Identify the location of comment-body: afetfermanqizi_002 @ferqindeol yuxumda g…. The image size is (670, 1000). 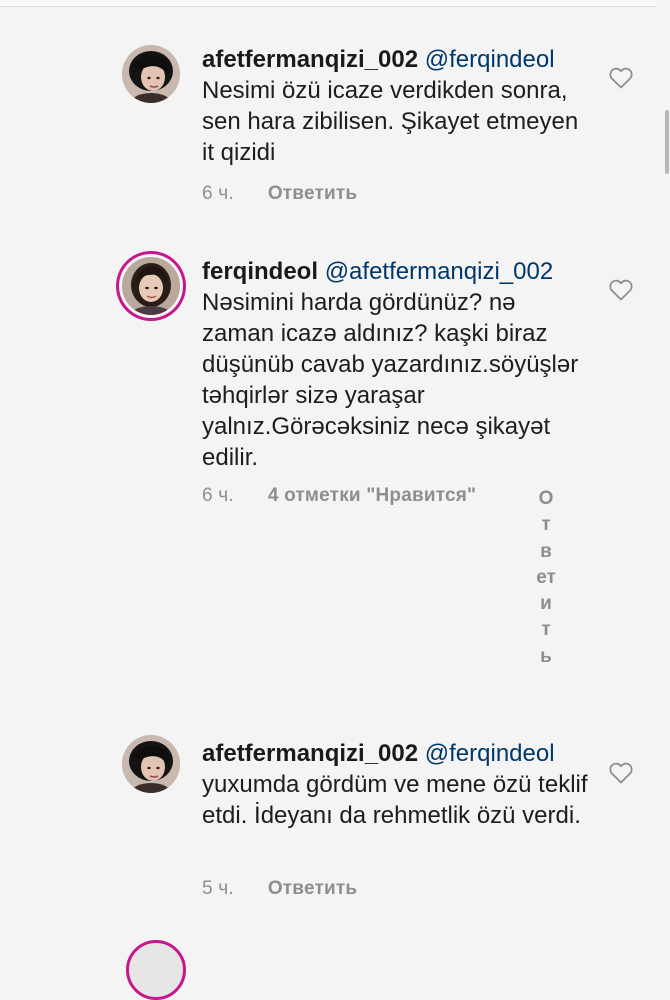
(397, 784).